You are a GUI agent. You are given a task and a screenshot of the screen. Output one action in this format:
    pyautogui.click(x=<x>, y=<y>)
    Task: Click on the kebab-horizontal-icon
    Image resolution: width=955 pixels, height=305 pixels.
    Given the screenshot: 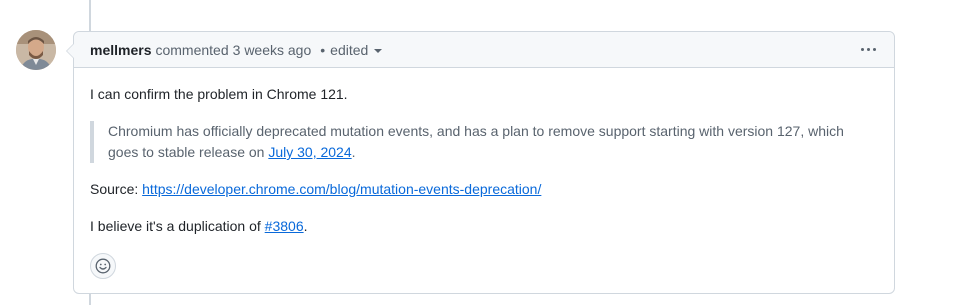 What is the action you would take?
    pyautogui.click(x=868, y=49)
    